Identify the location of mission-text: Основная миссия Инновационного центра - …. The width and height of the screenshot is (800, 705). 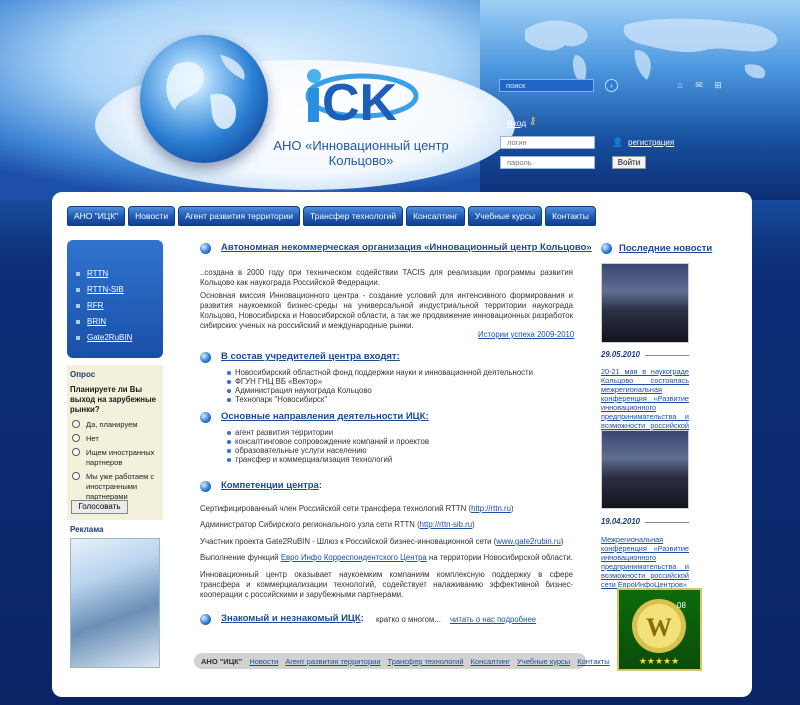
(386, 310).